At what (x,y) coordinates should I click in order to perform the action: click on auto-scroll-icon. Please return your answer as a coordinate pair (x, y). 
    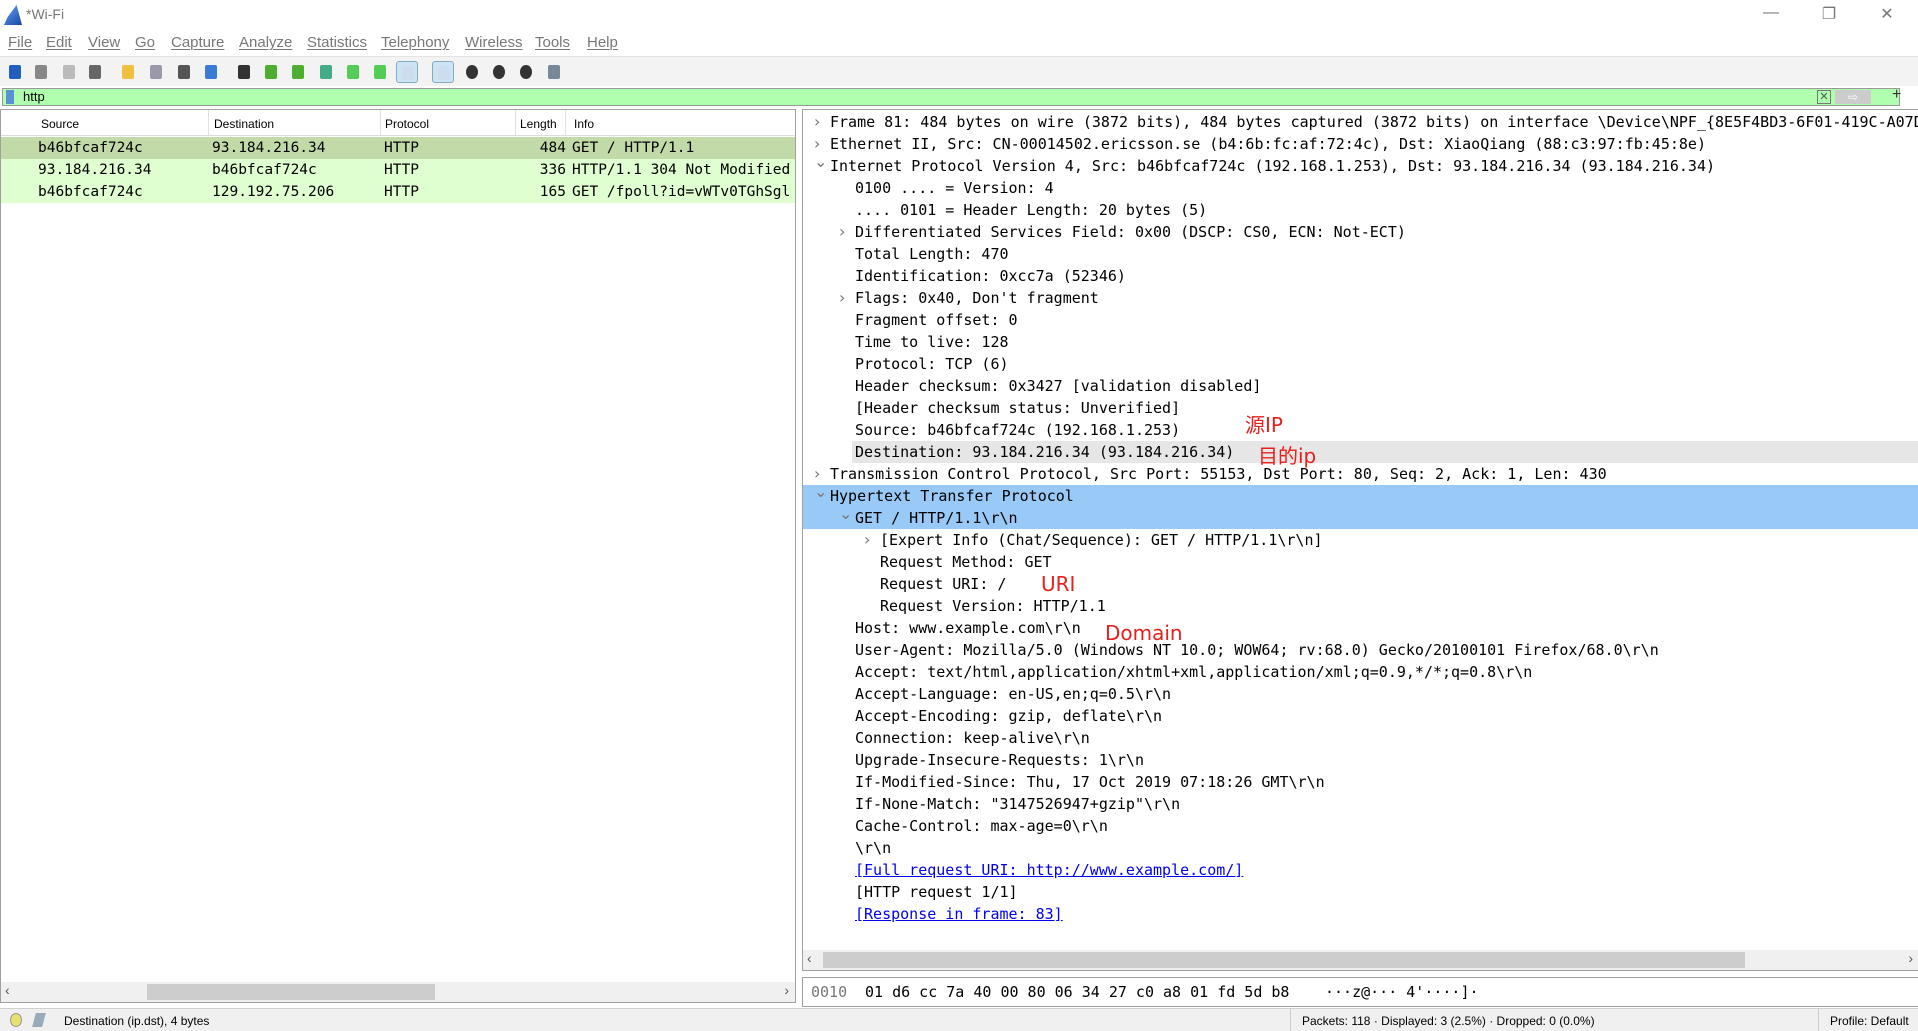
    Looking at the image, I should click on (407, 72).